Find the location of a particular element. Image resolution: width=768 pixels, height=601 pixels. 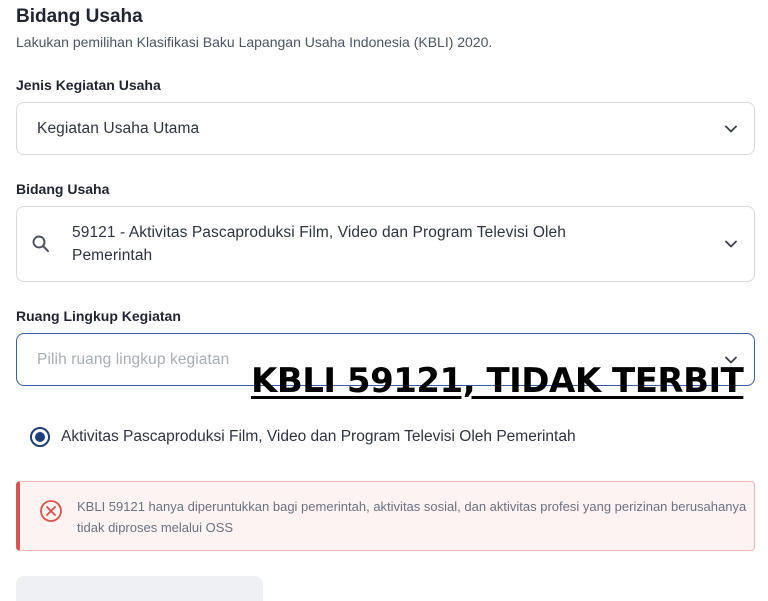

radio-button is located at coordinates (40, 437).